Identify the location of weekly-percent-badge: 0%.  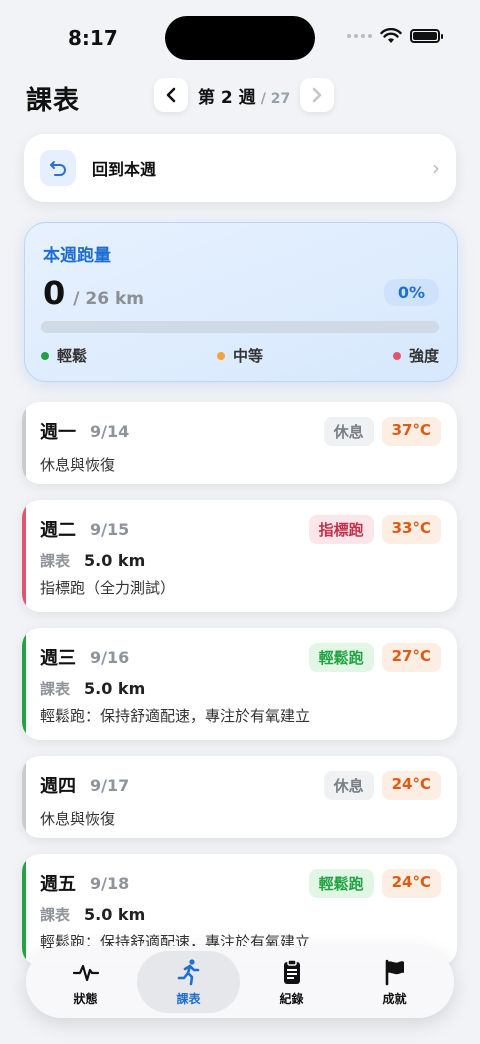
(411, 292).